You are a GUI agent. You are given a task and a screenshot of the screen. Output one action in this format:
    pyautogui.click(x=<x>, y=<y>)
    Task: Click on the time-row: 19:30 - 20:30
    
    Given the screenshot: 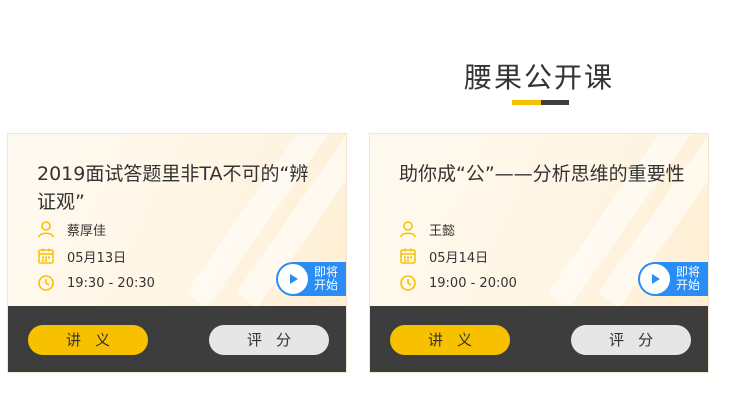 What is the action you would take?
    pyautogui.click(x=96, y=283)
    